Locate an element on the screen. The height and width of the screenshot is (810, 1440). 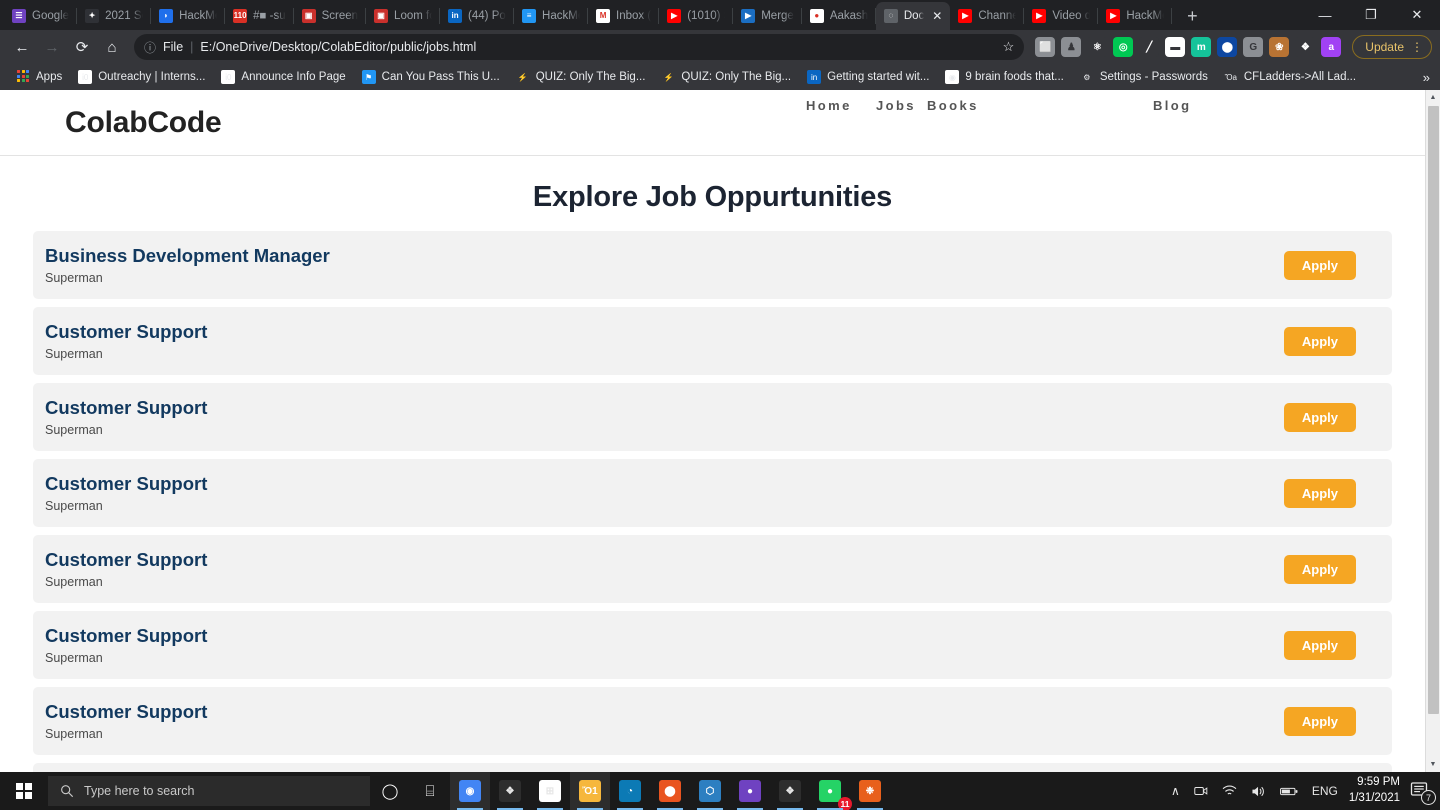
nav-link-blog: Blog is located at coordinates (1172, 105).